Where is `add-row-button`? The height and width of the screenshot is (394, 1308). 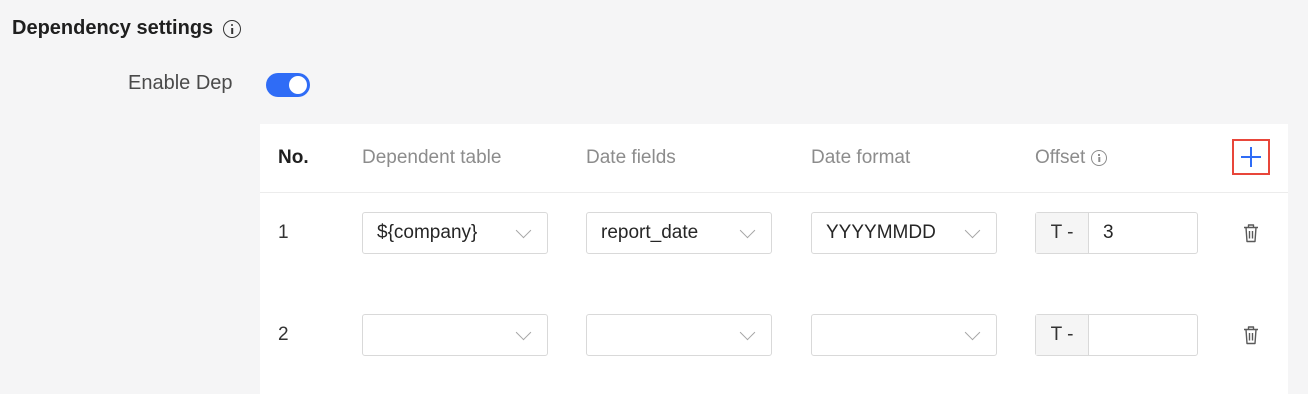
add-row-button is located at coordinates (1251, 157).